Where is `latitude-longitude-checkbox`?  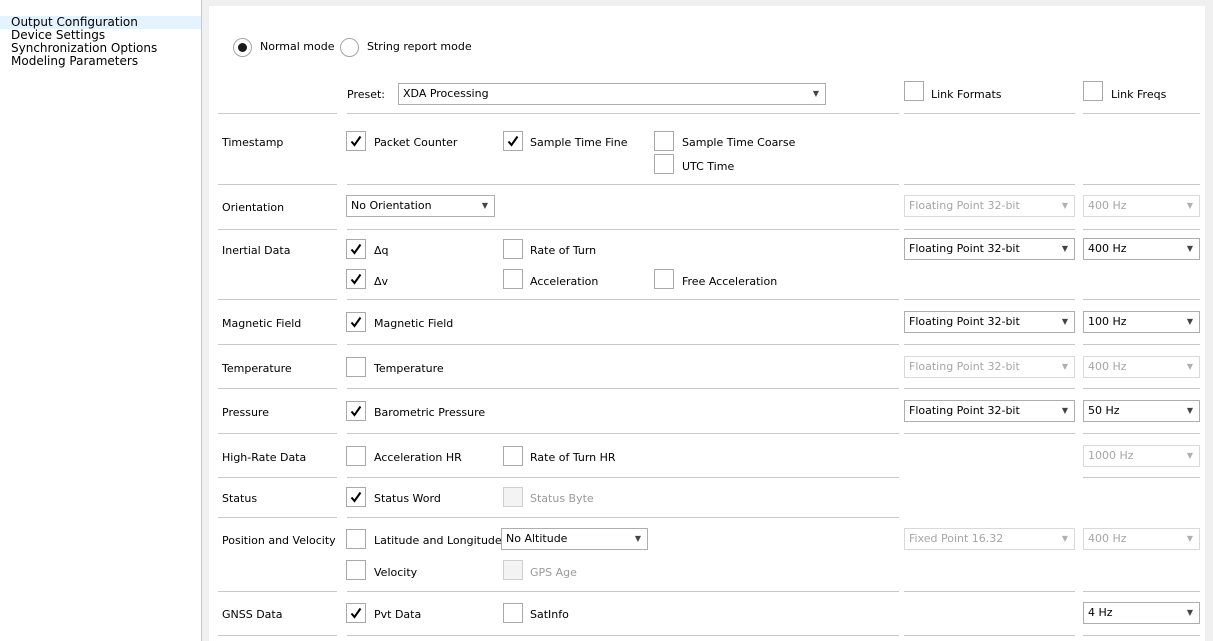
latitude-longitude-checkbox is located at coordinates (356, 539).